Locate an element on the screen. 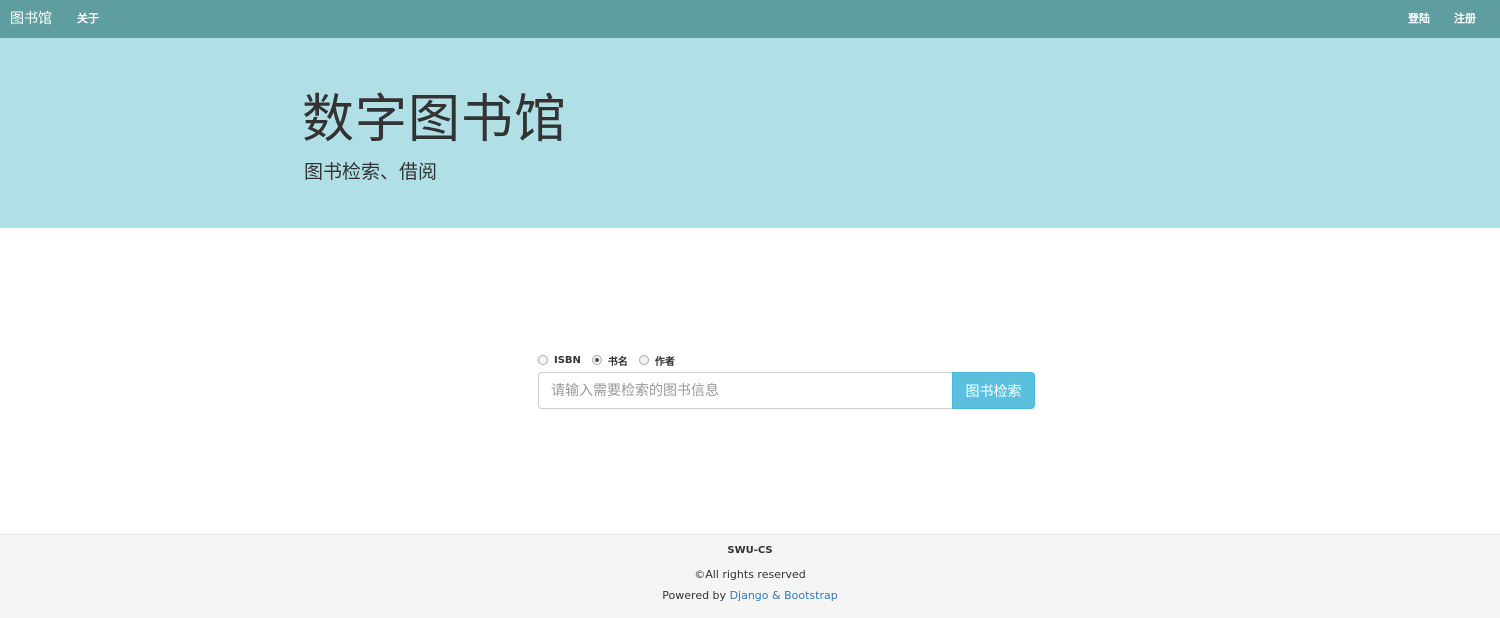 Image resolution: width=1500 pixels, height=618 pixels. search-button: 图书检索 is located at coordinates (993, 390).